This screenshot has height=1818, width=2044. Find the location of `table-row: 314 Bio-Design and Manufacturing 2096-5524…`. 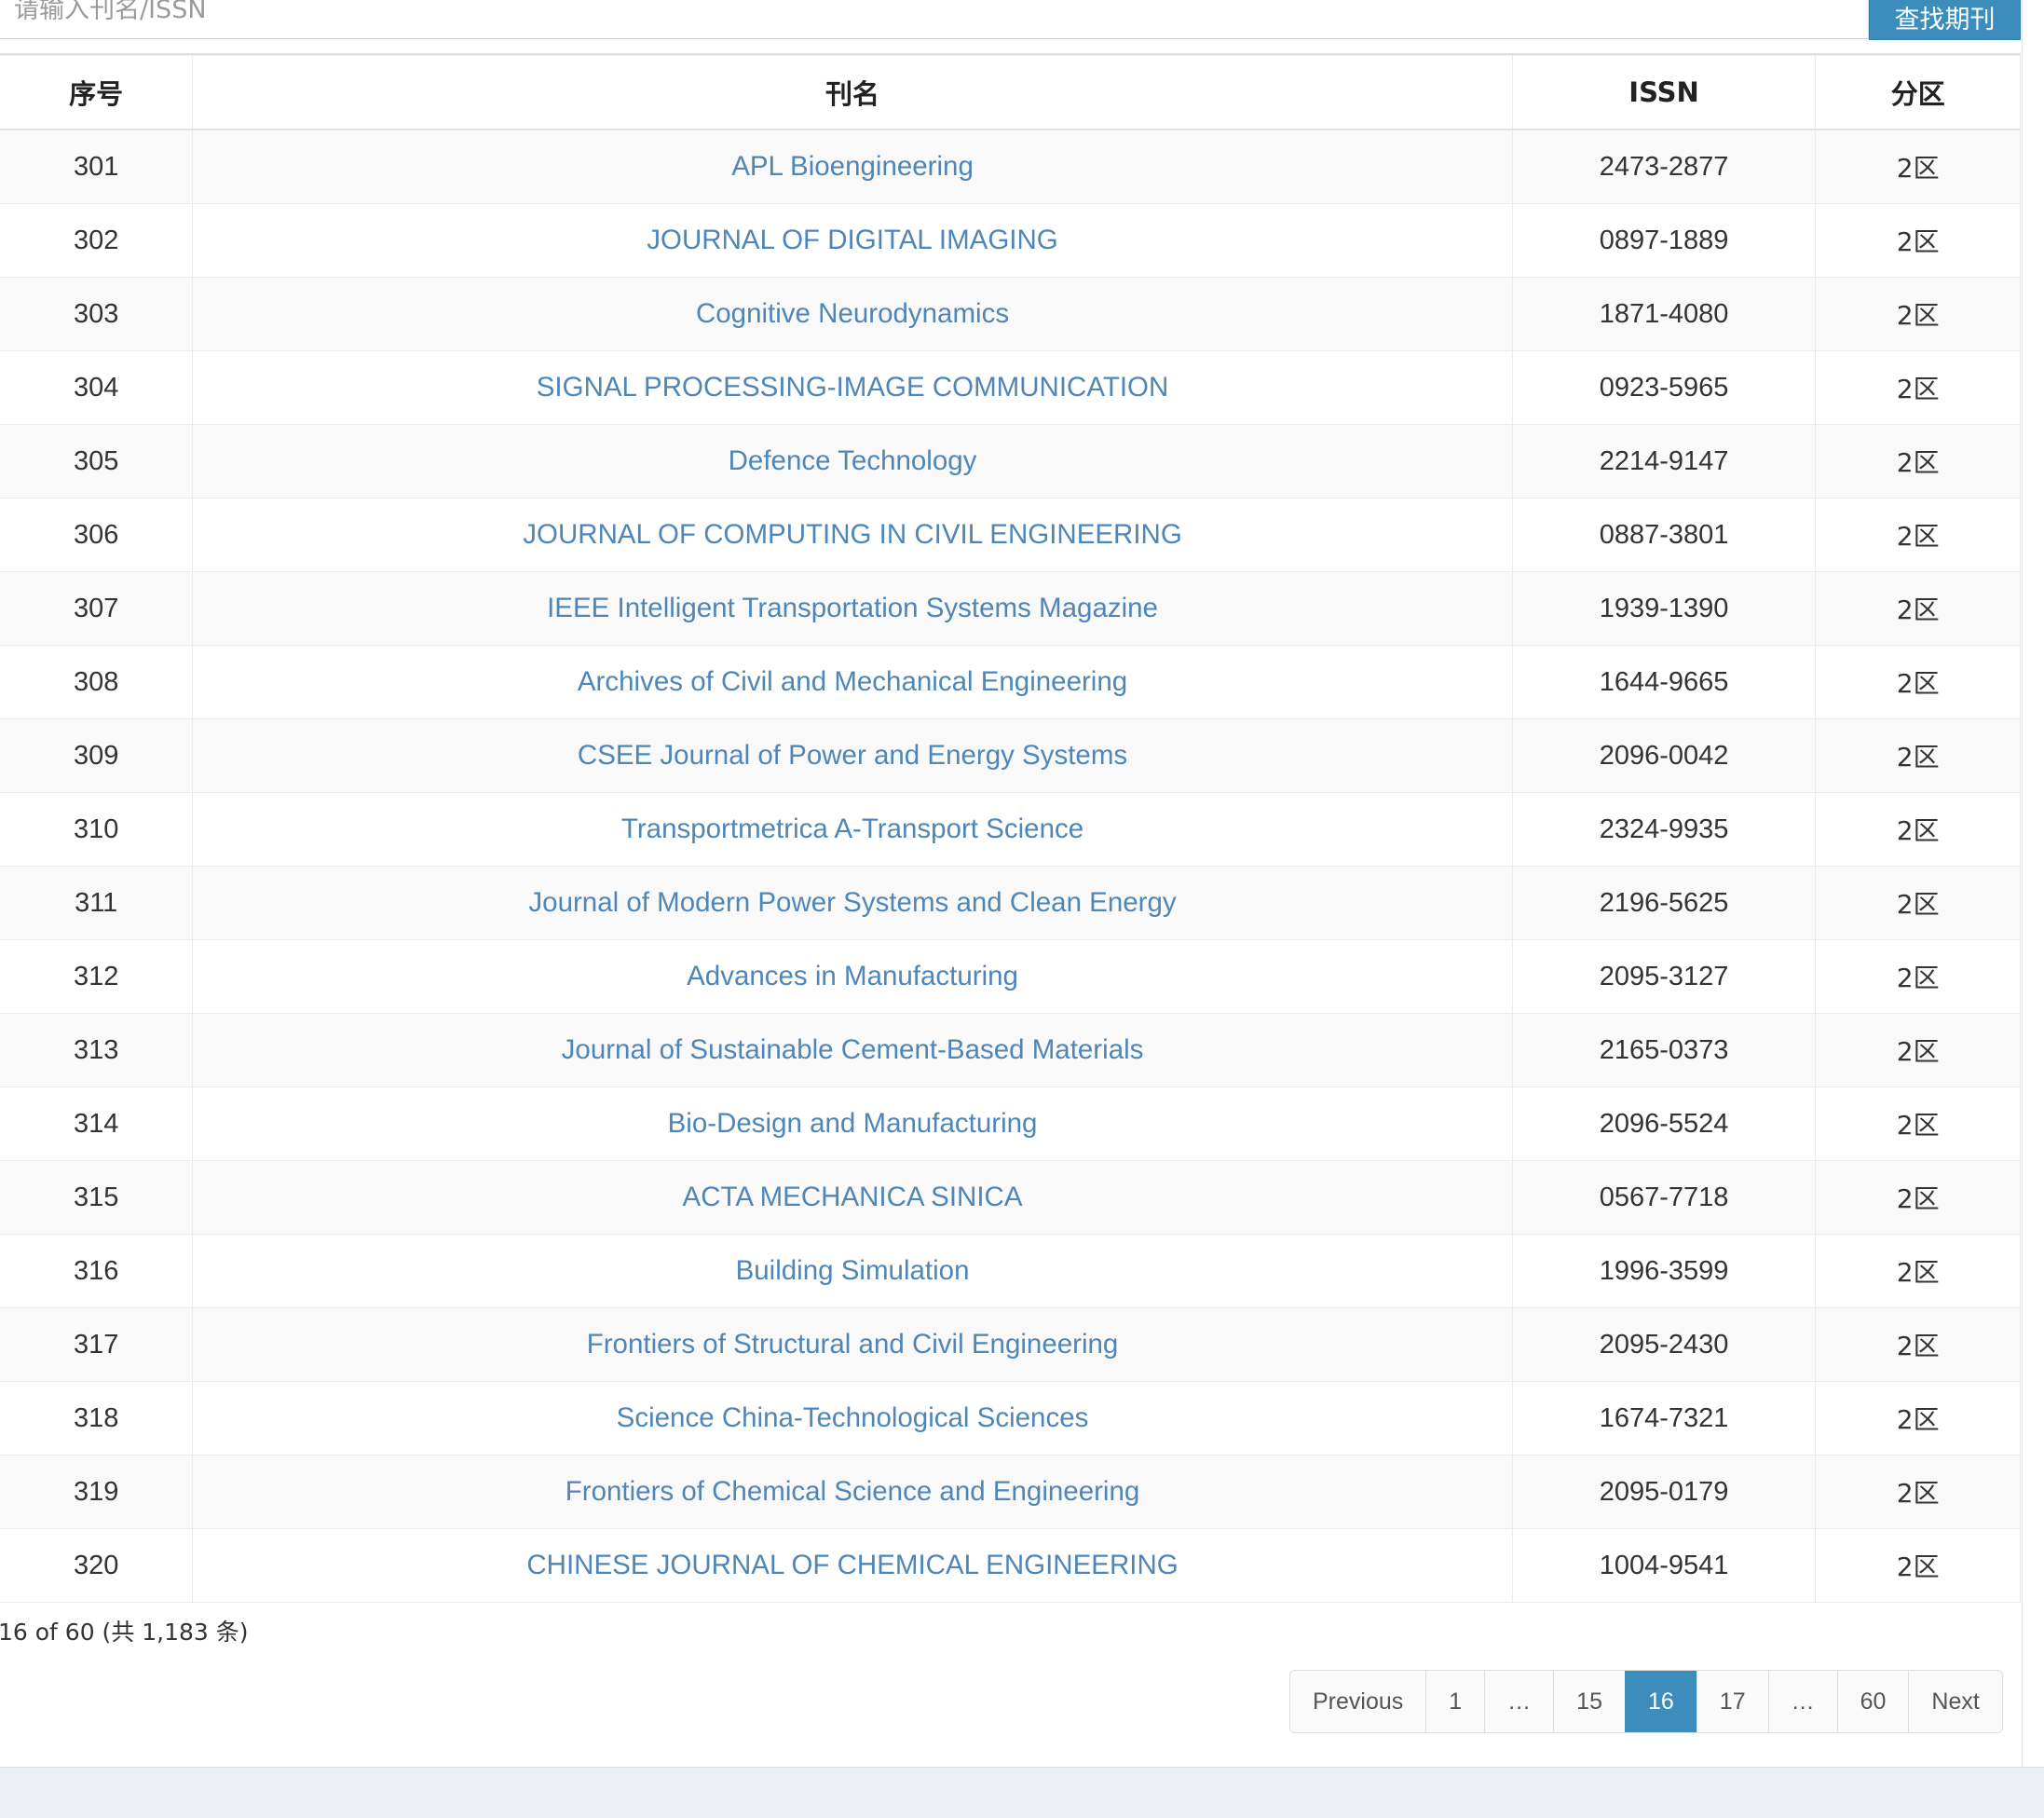

table-row: 314 Bio-Design and Manufacturing 2096-5524… is located at coordinates (1010, 1124).